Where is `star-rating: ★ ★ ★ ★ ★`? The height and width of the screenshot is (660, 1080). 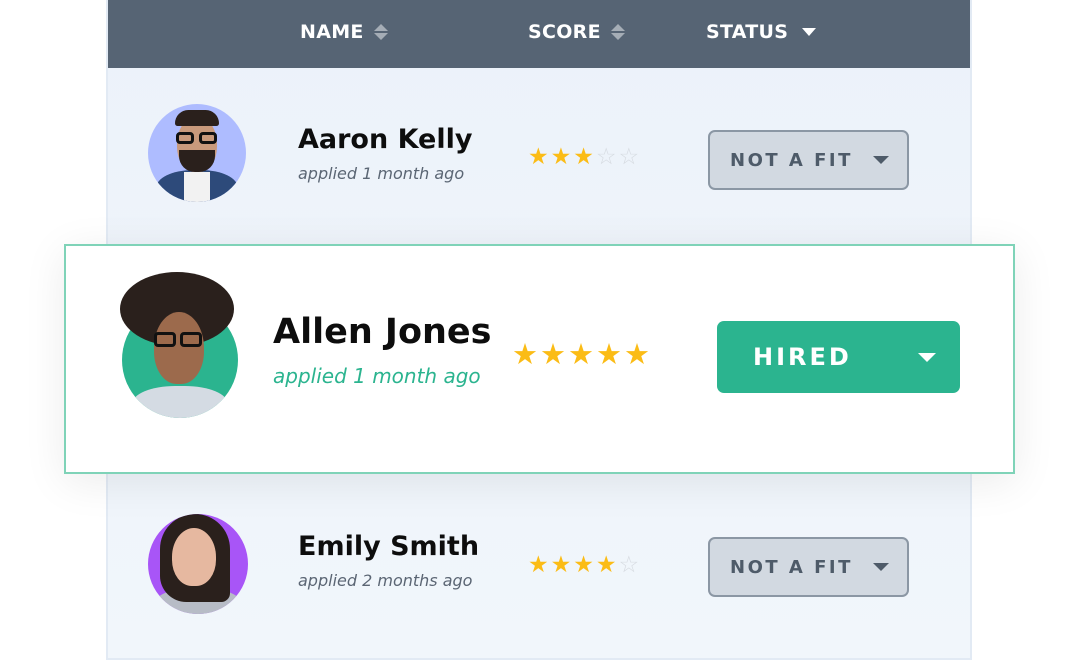
star-rating: ★ ★ ★ ★ ★ is located at coordinates (582, 354).